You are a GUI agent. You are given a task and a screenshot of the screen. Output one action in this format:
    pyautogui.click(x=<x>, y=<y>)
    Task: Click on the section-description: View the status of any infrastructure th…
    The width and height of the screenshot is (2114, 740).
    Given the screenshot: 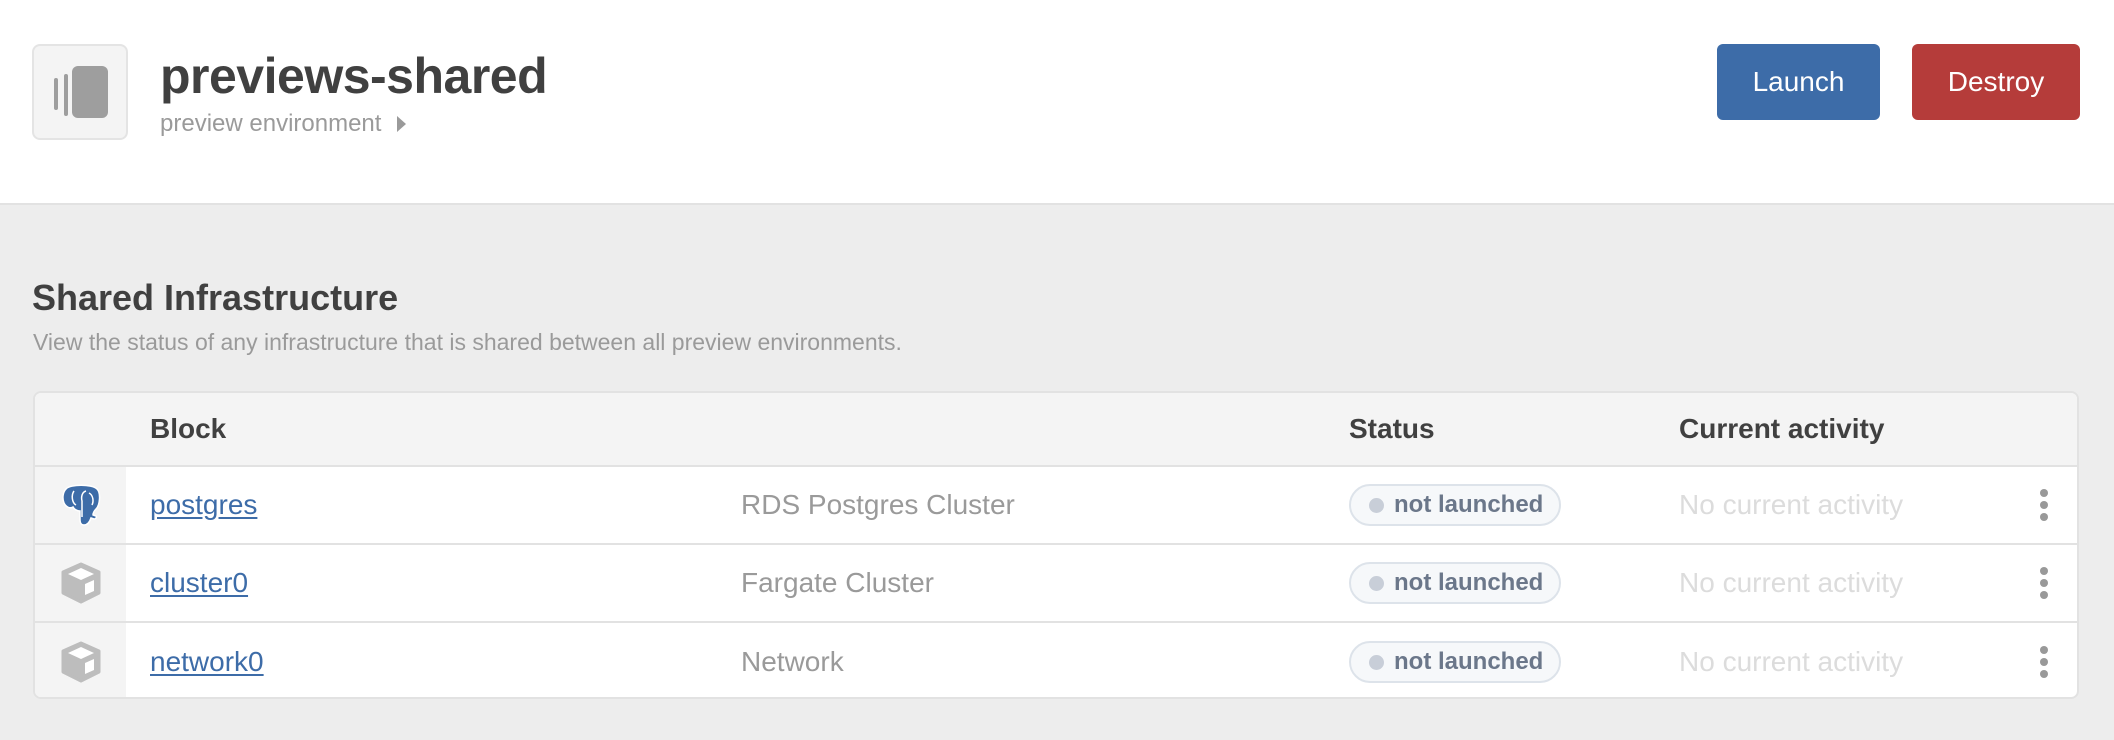 What is the action you would take?
    pyautogui.click(x=467, y=342)
    